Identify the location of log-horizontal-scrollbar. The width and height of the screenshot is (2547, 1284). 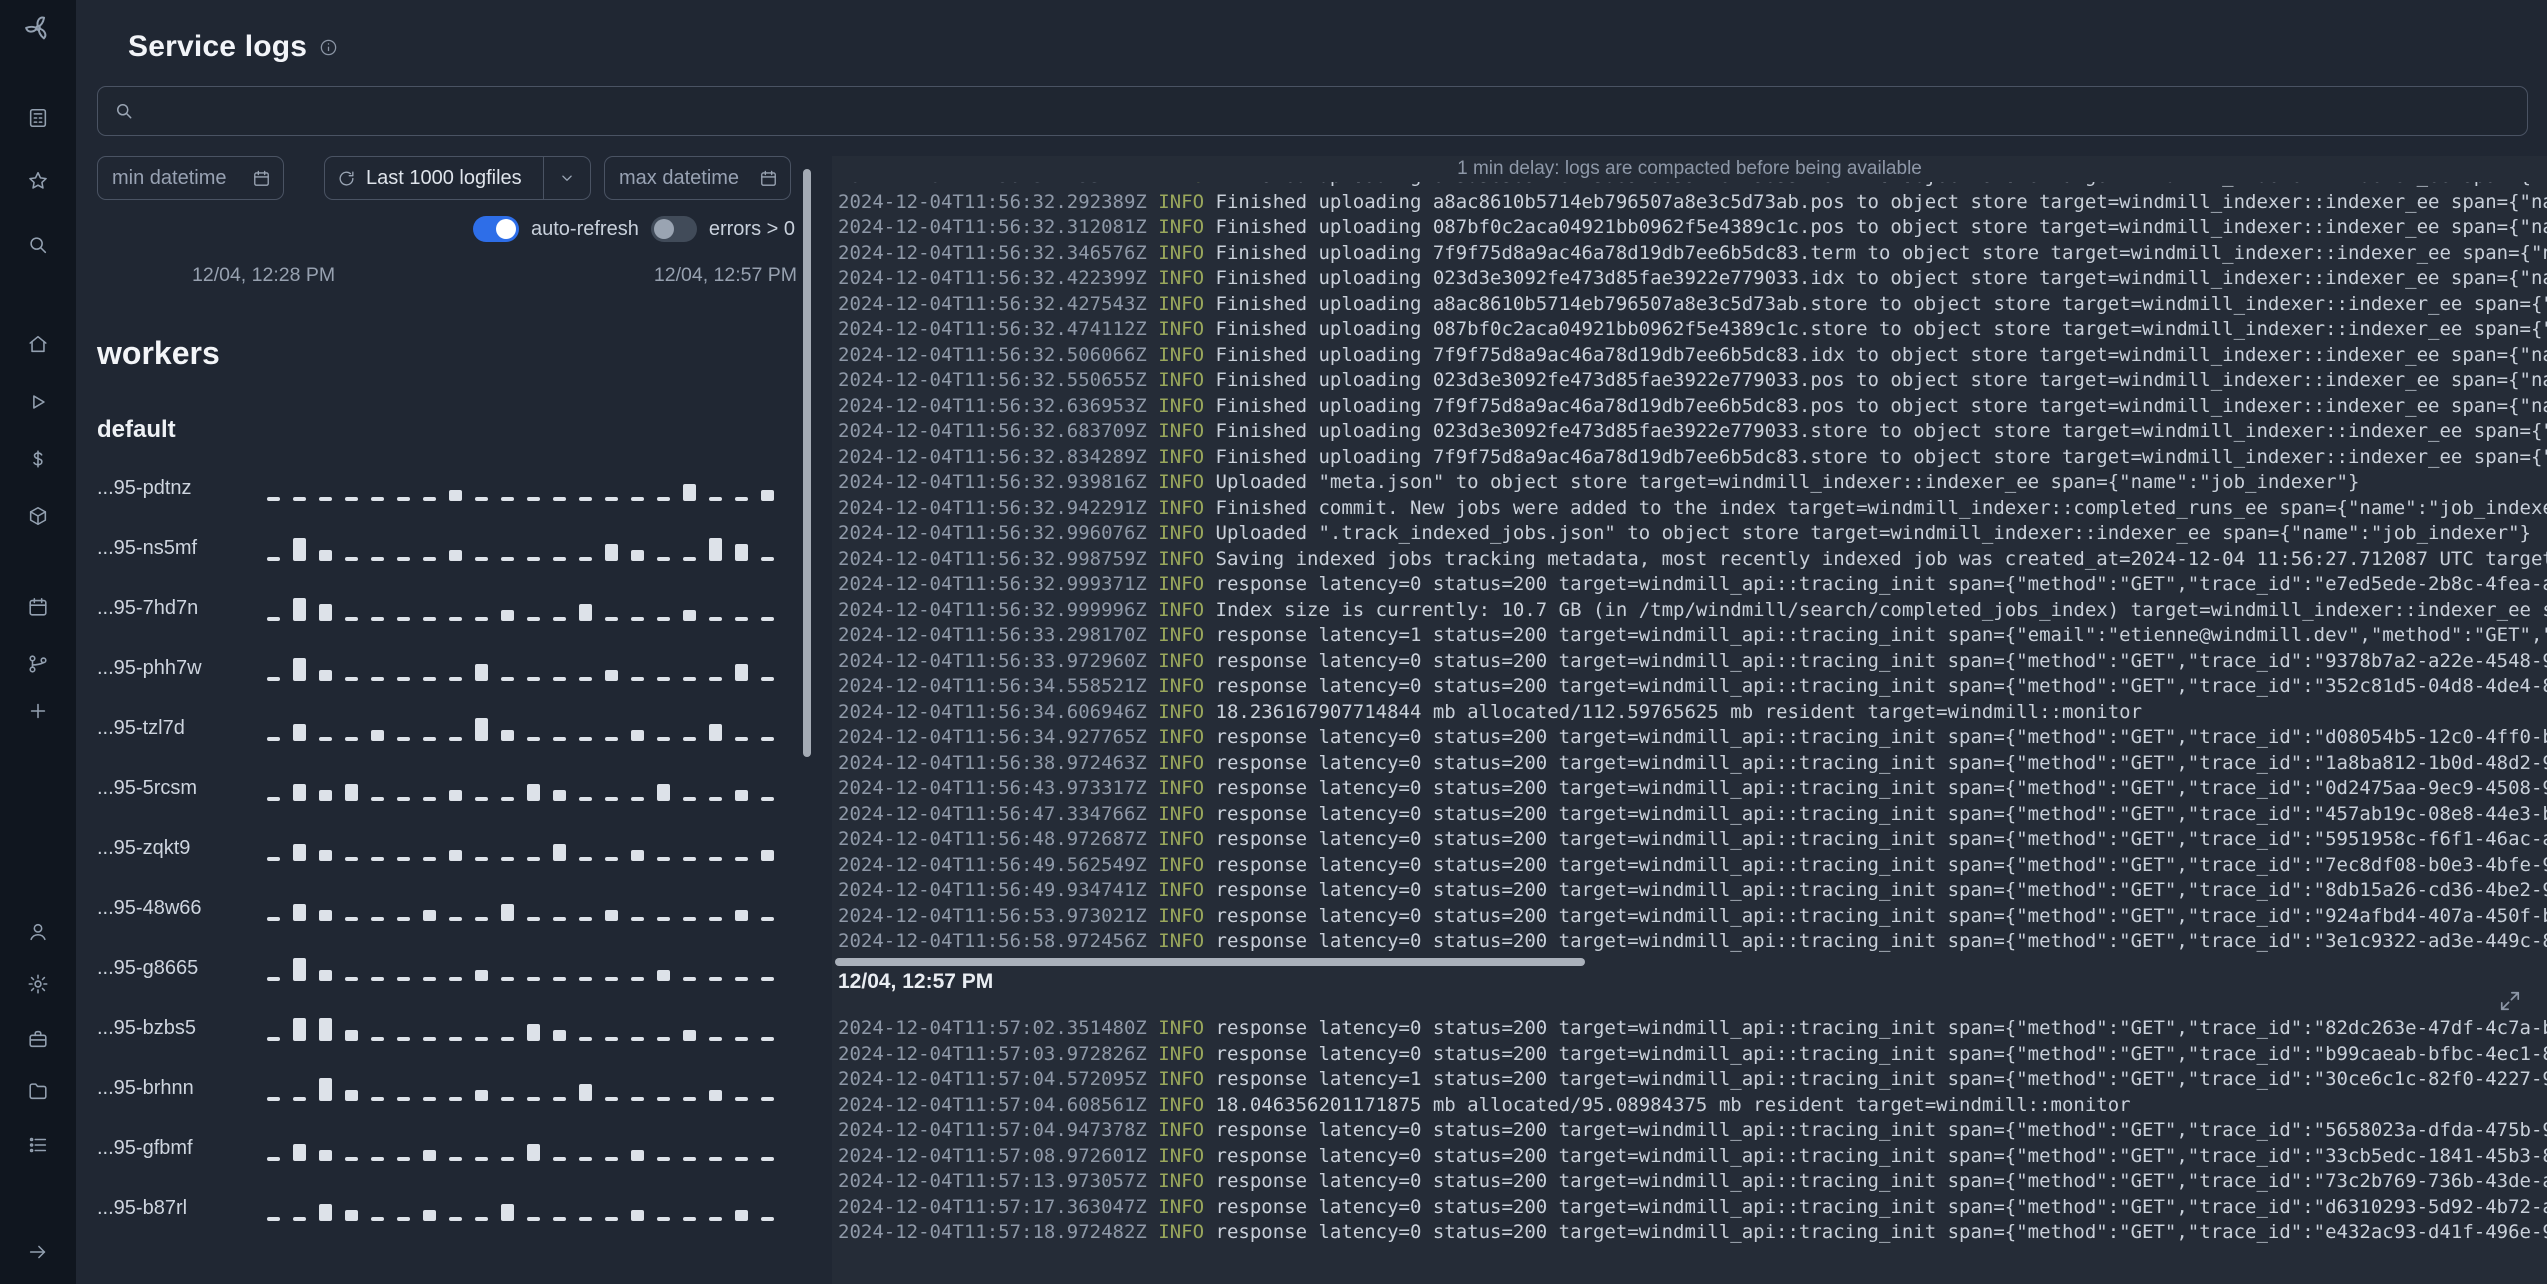
(1210, 962).